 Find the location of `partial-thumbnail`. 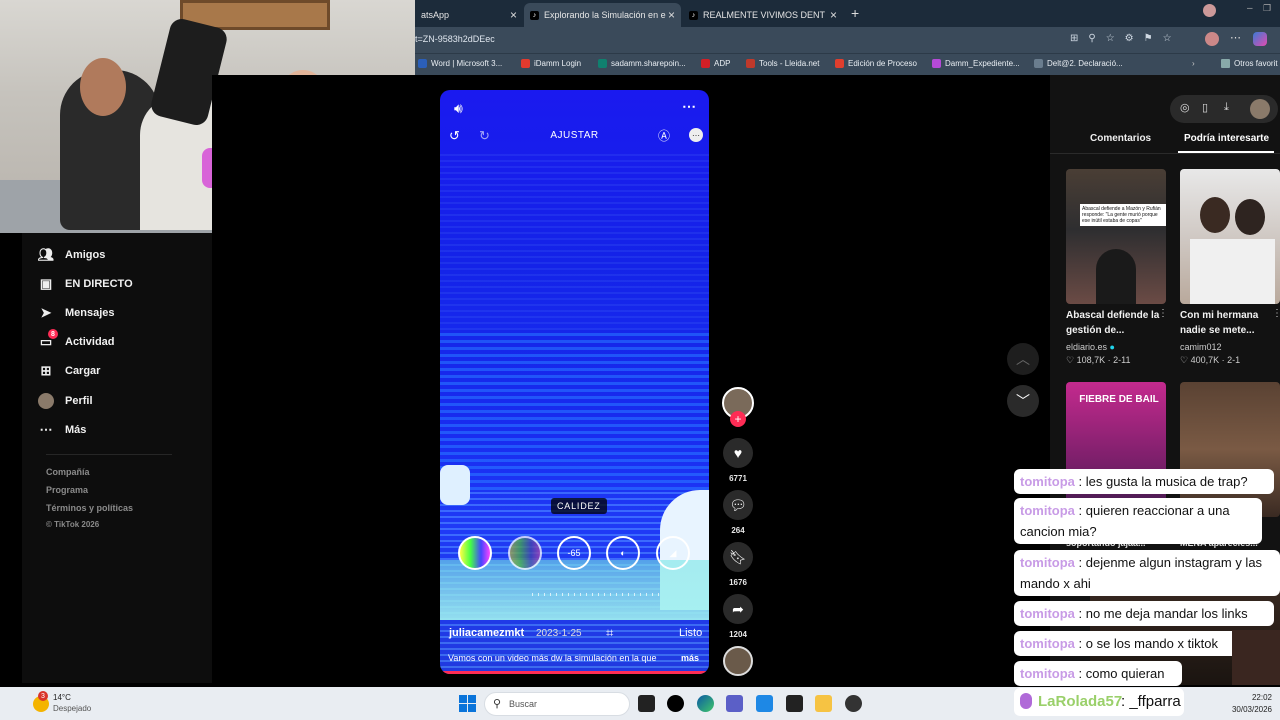

partial-thumbnail is located at coordinates (1256, 657).